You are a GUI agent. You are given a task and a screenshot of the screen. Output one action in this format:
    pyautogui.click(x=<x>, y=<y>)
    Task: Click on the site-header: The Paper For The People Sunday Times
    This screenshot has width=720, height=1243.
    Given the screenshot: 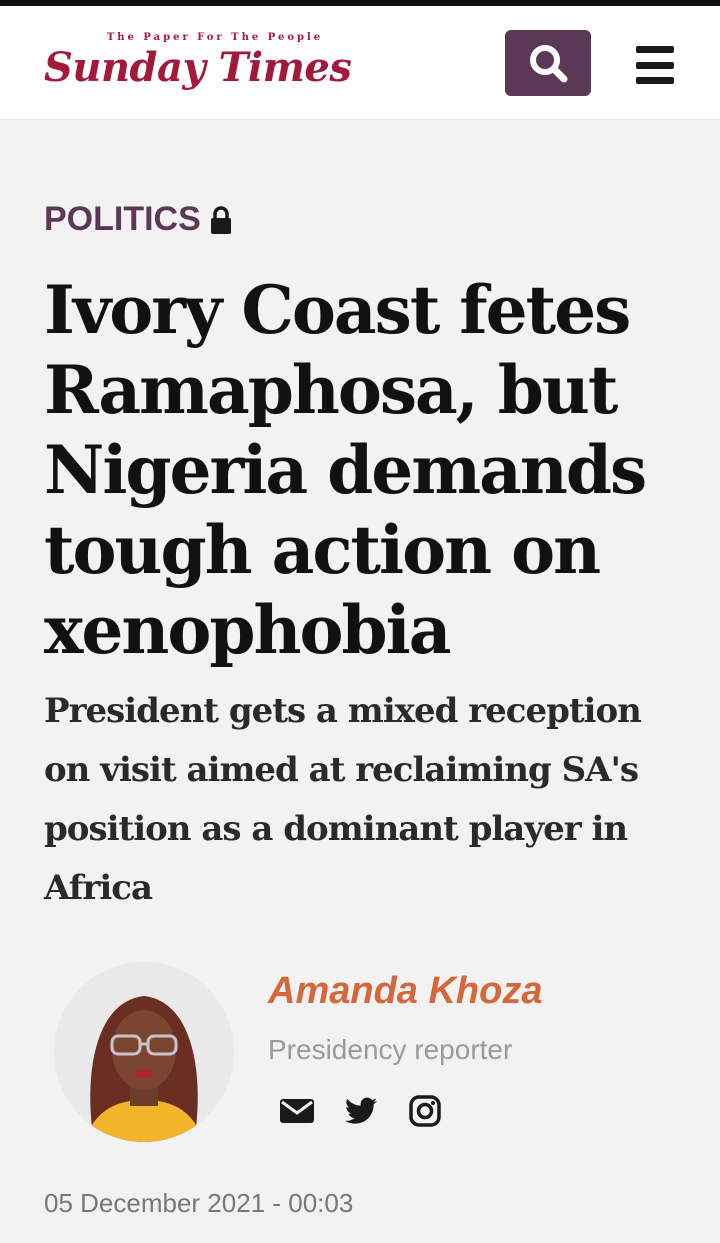 What is the action you would take?
    pyautogui.click(x=360, y=63)
    